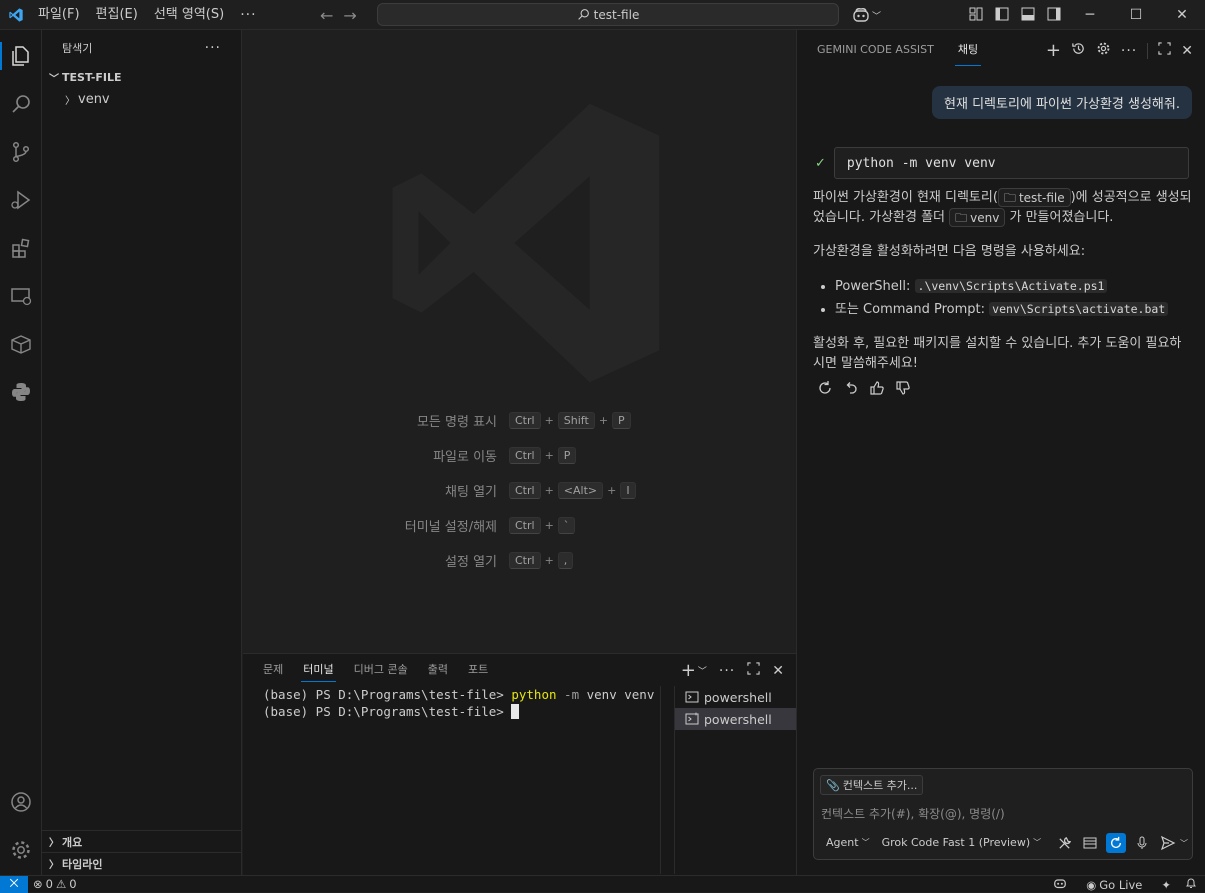 This screenshot has width=1205, height=893. I want to click on shortcut-row: 터미널 설정/해제 Ctrl + `, so click(519, 525).